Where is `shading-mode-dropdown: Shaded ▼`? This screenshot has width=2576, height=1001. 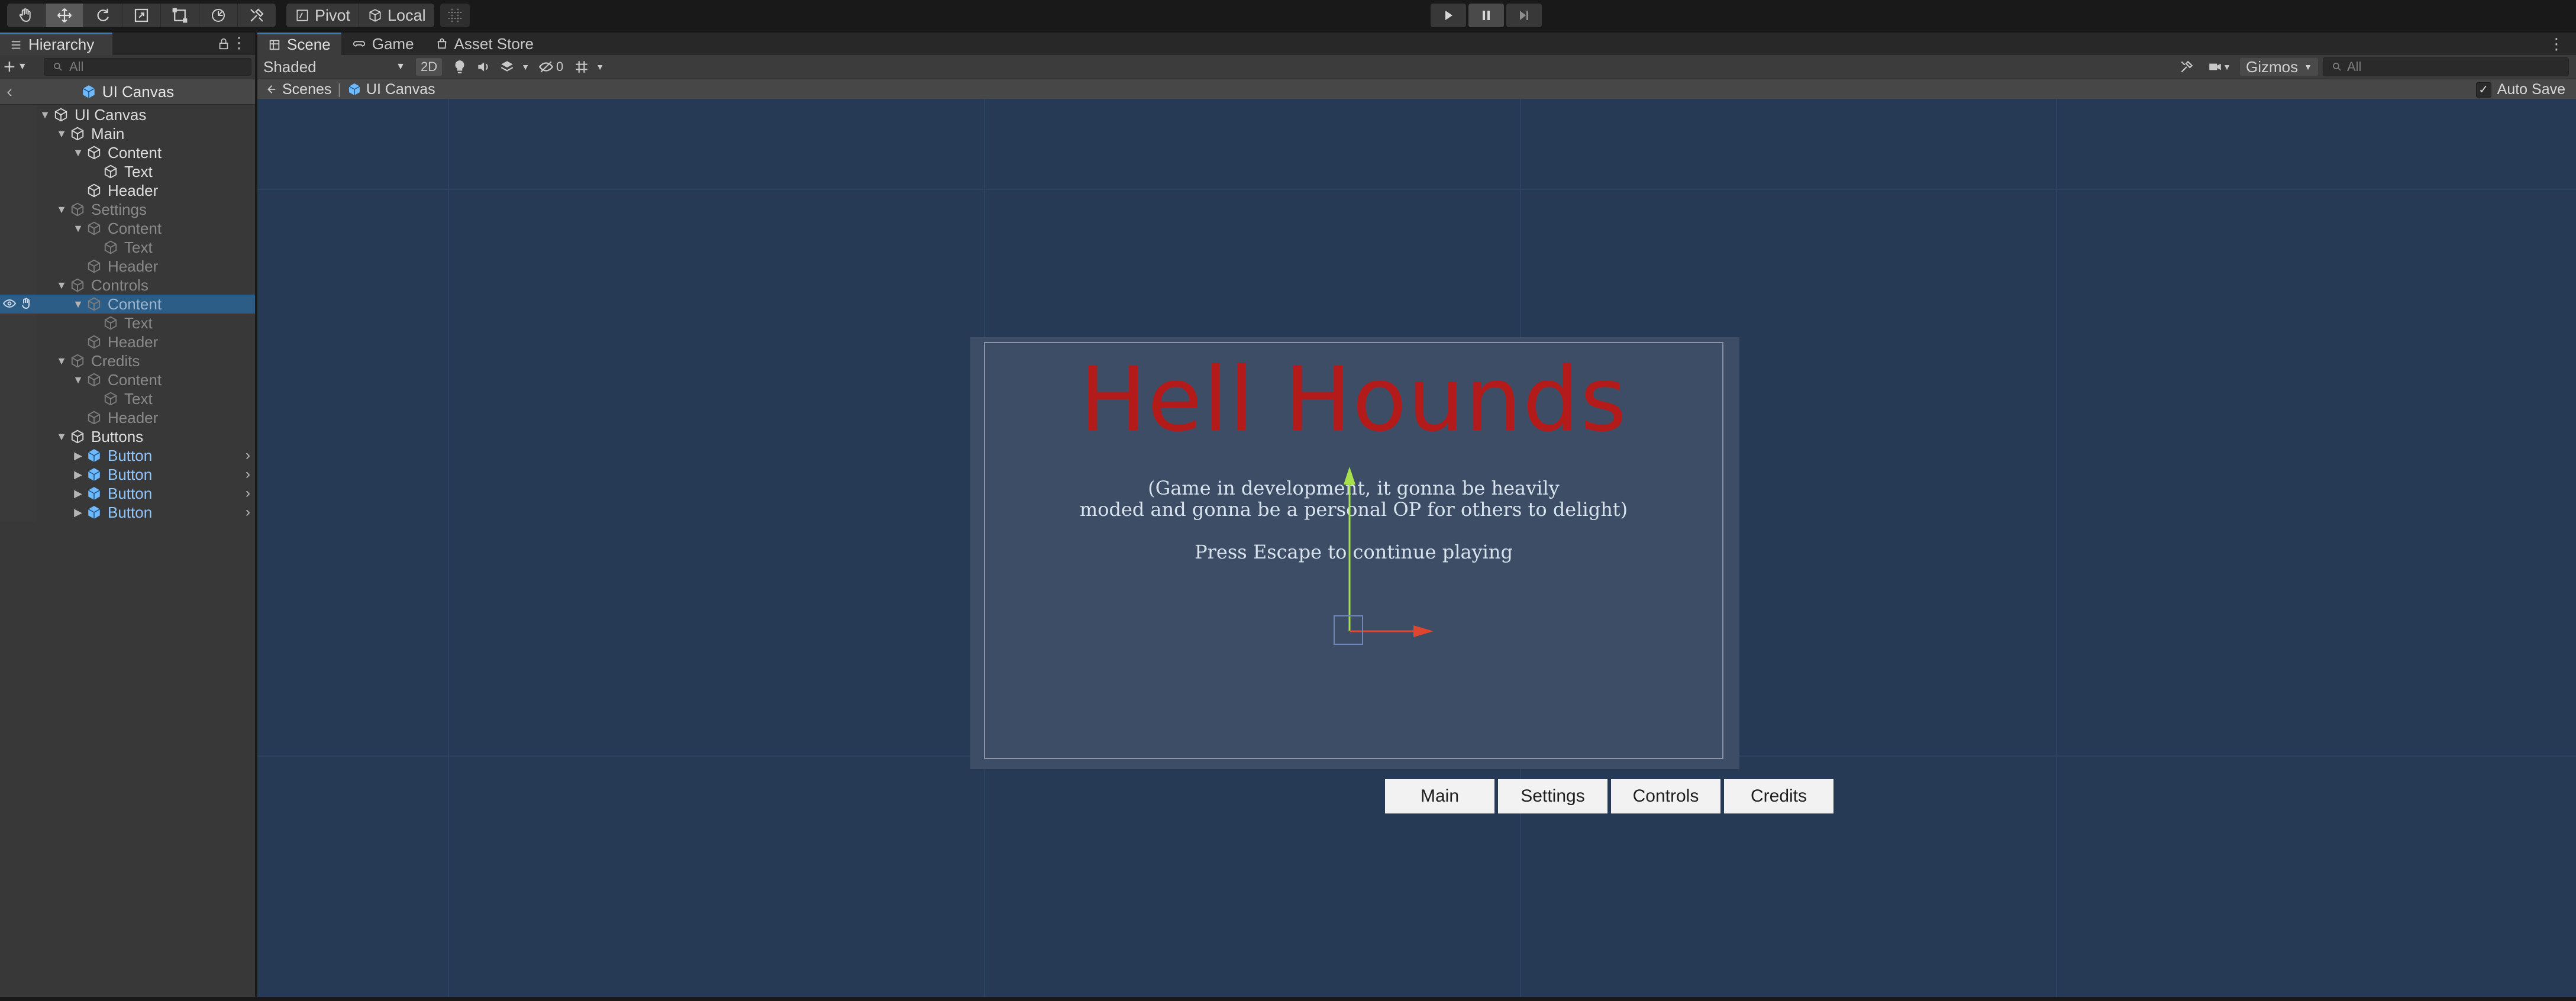 shading-mode-dropdown: Shaded ▼ is located at coordinates (334, 67).